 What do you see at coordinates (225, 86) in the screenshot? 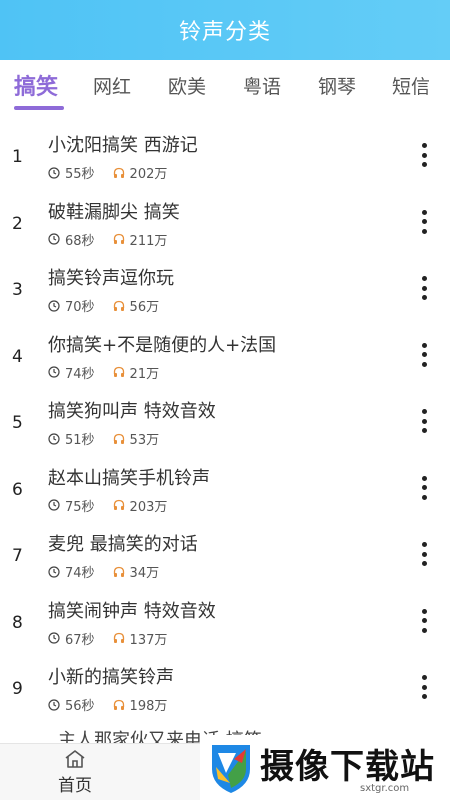
I see `category-tabs: 搞笑 网红 欧美 粤语 钢琴 短信` at bounding box center [225, 86].